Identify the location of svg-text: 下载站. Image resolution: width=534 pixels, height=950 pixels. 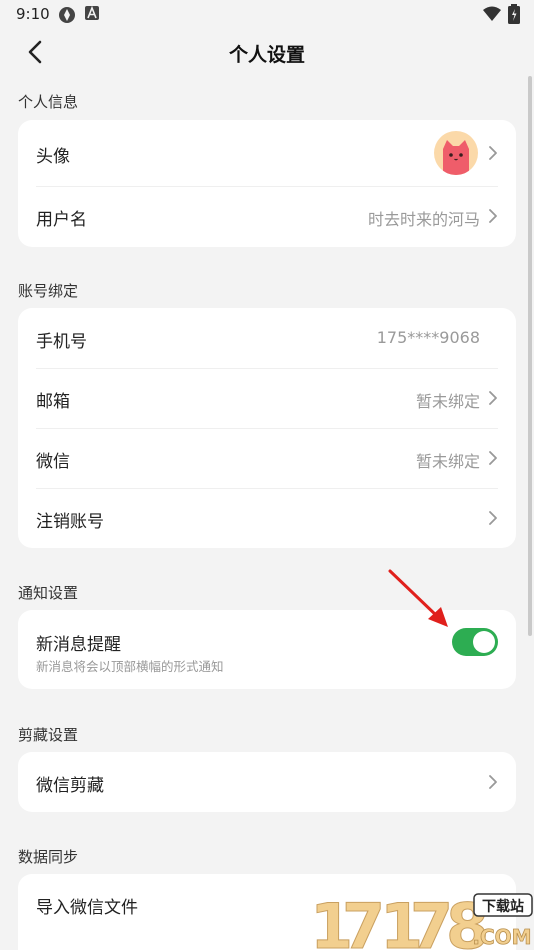
(503, 906).